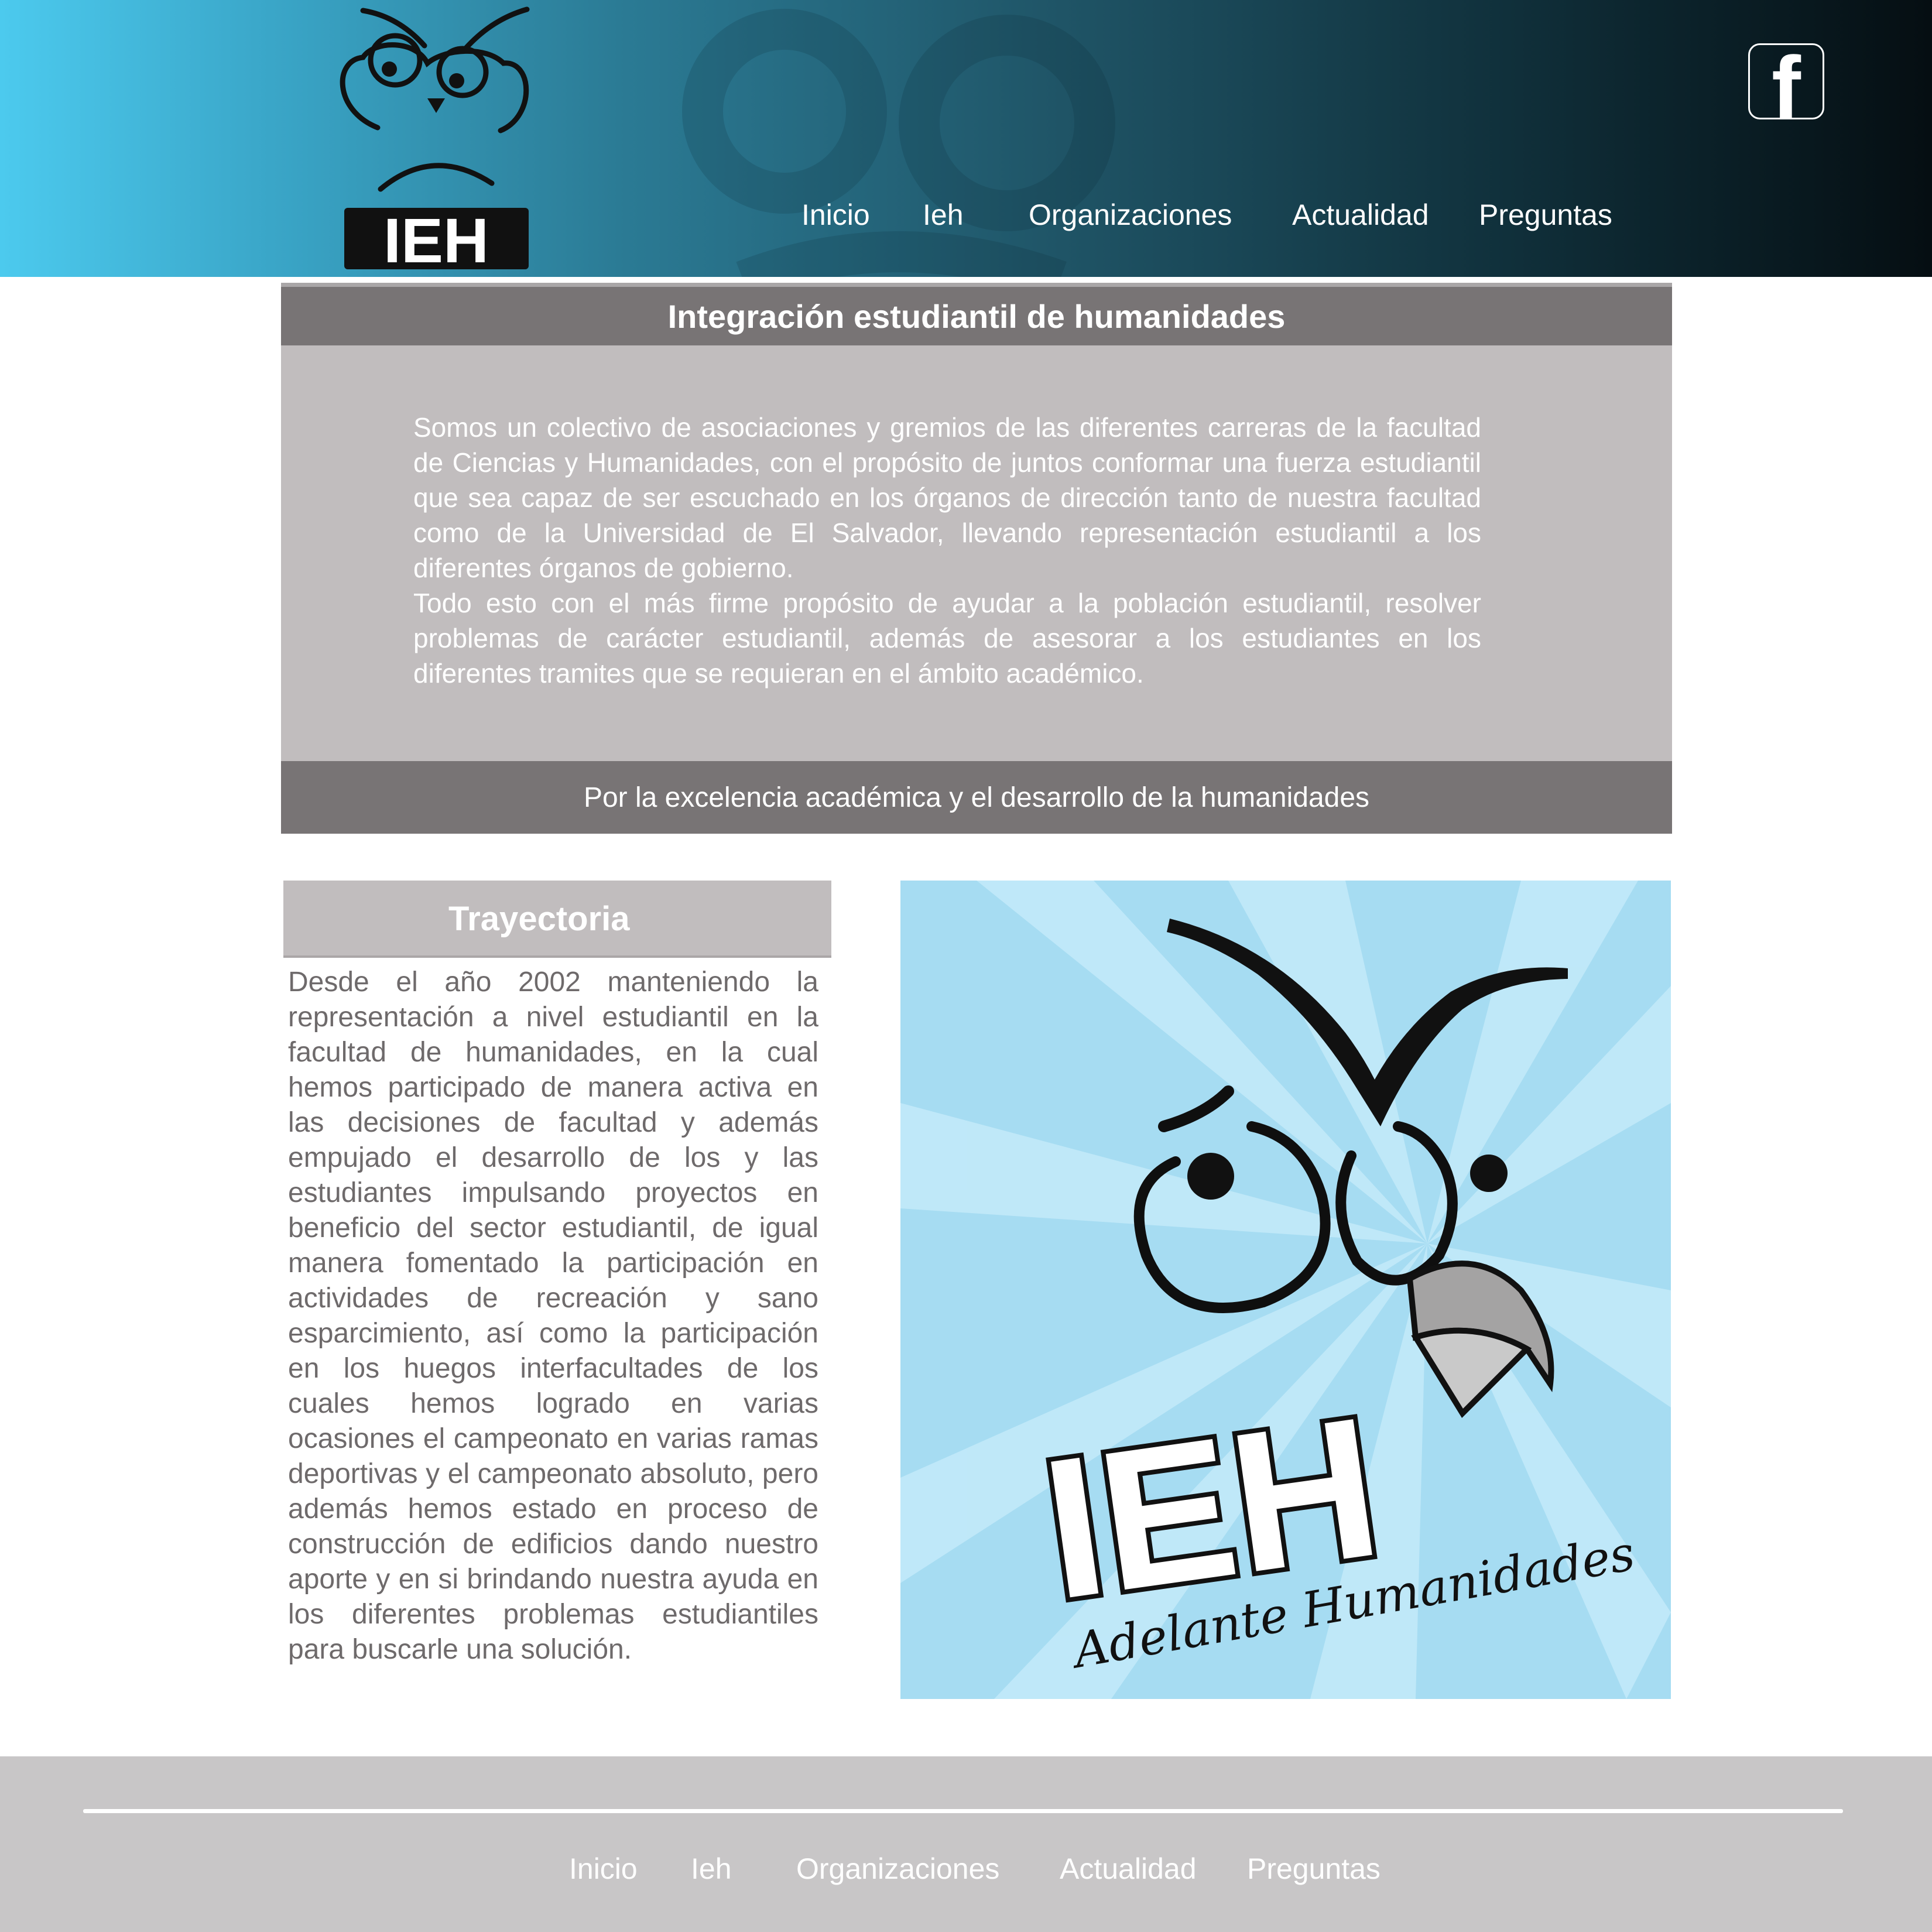 The image size is (1932, 1932). What do you see at coordinates (1128, 1869) in the screenshot?
I see `footer-nav-actualidad: Actualidad` at bounding box center [1128, 1869].